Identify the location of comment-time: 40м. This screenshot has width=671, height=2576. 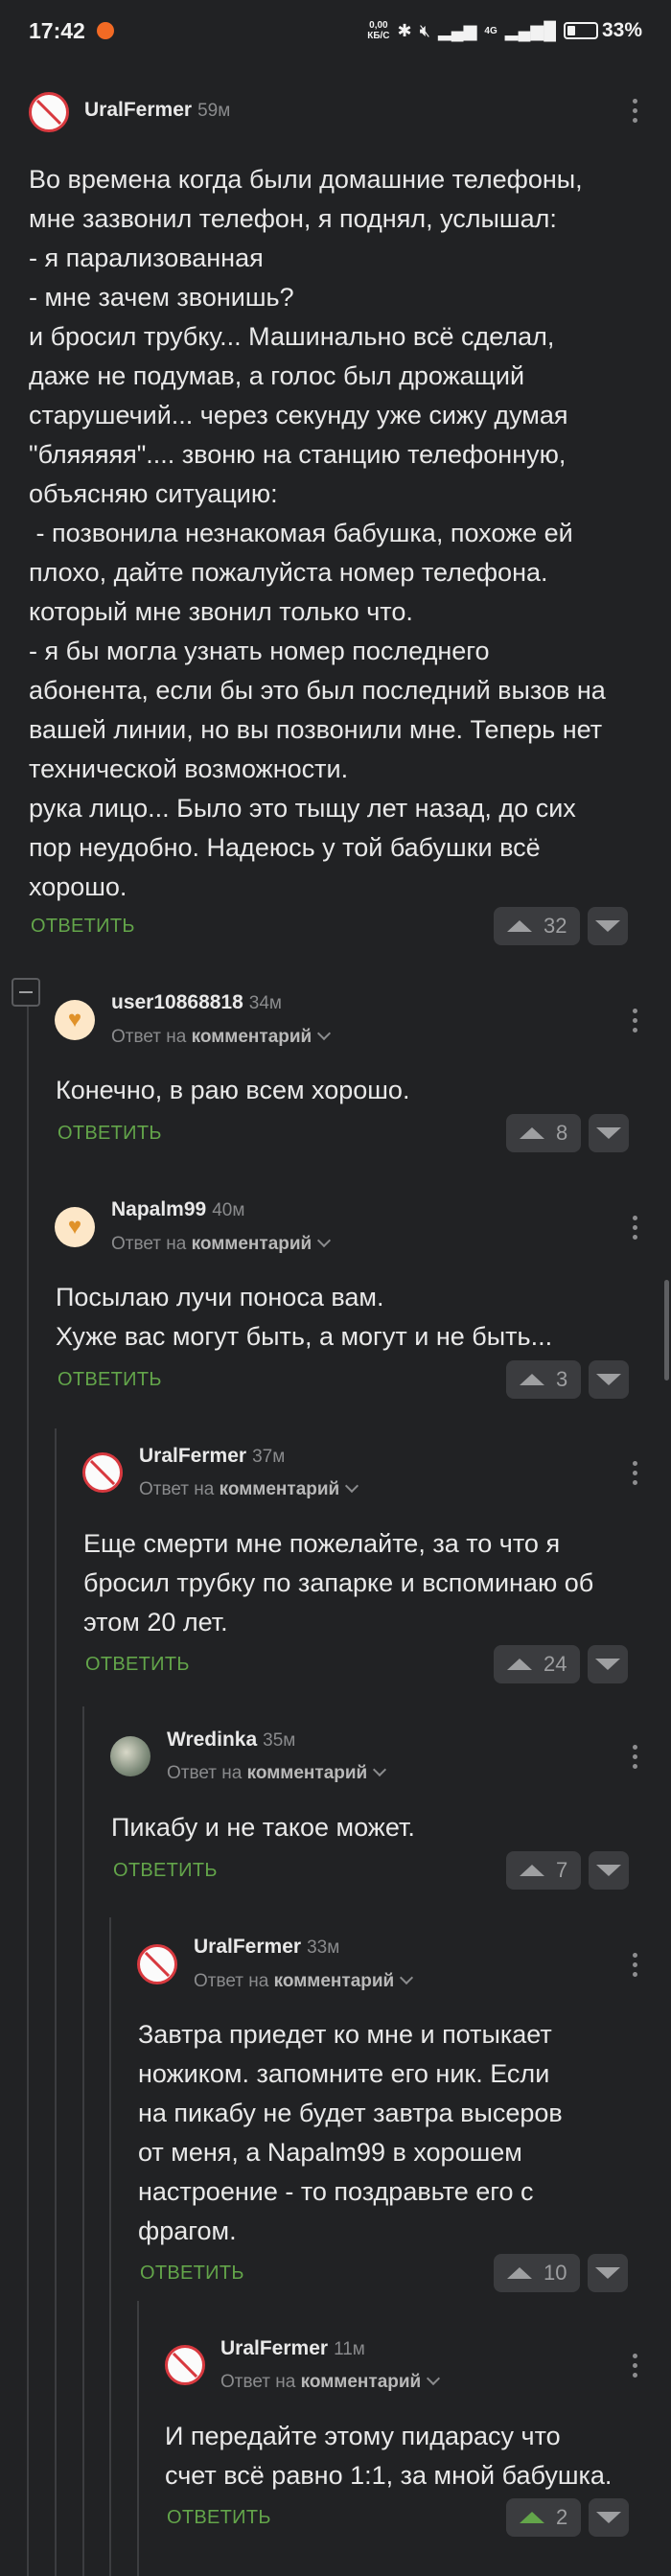
(228, 1210).